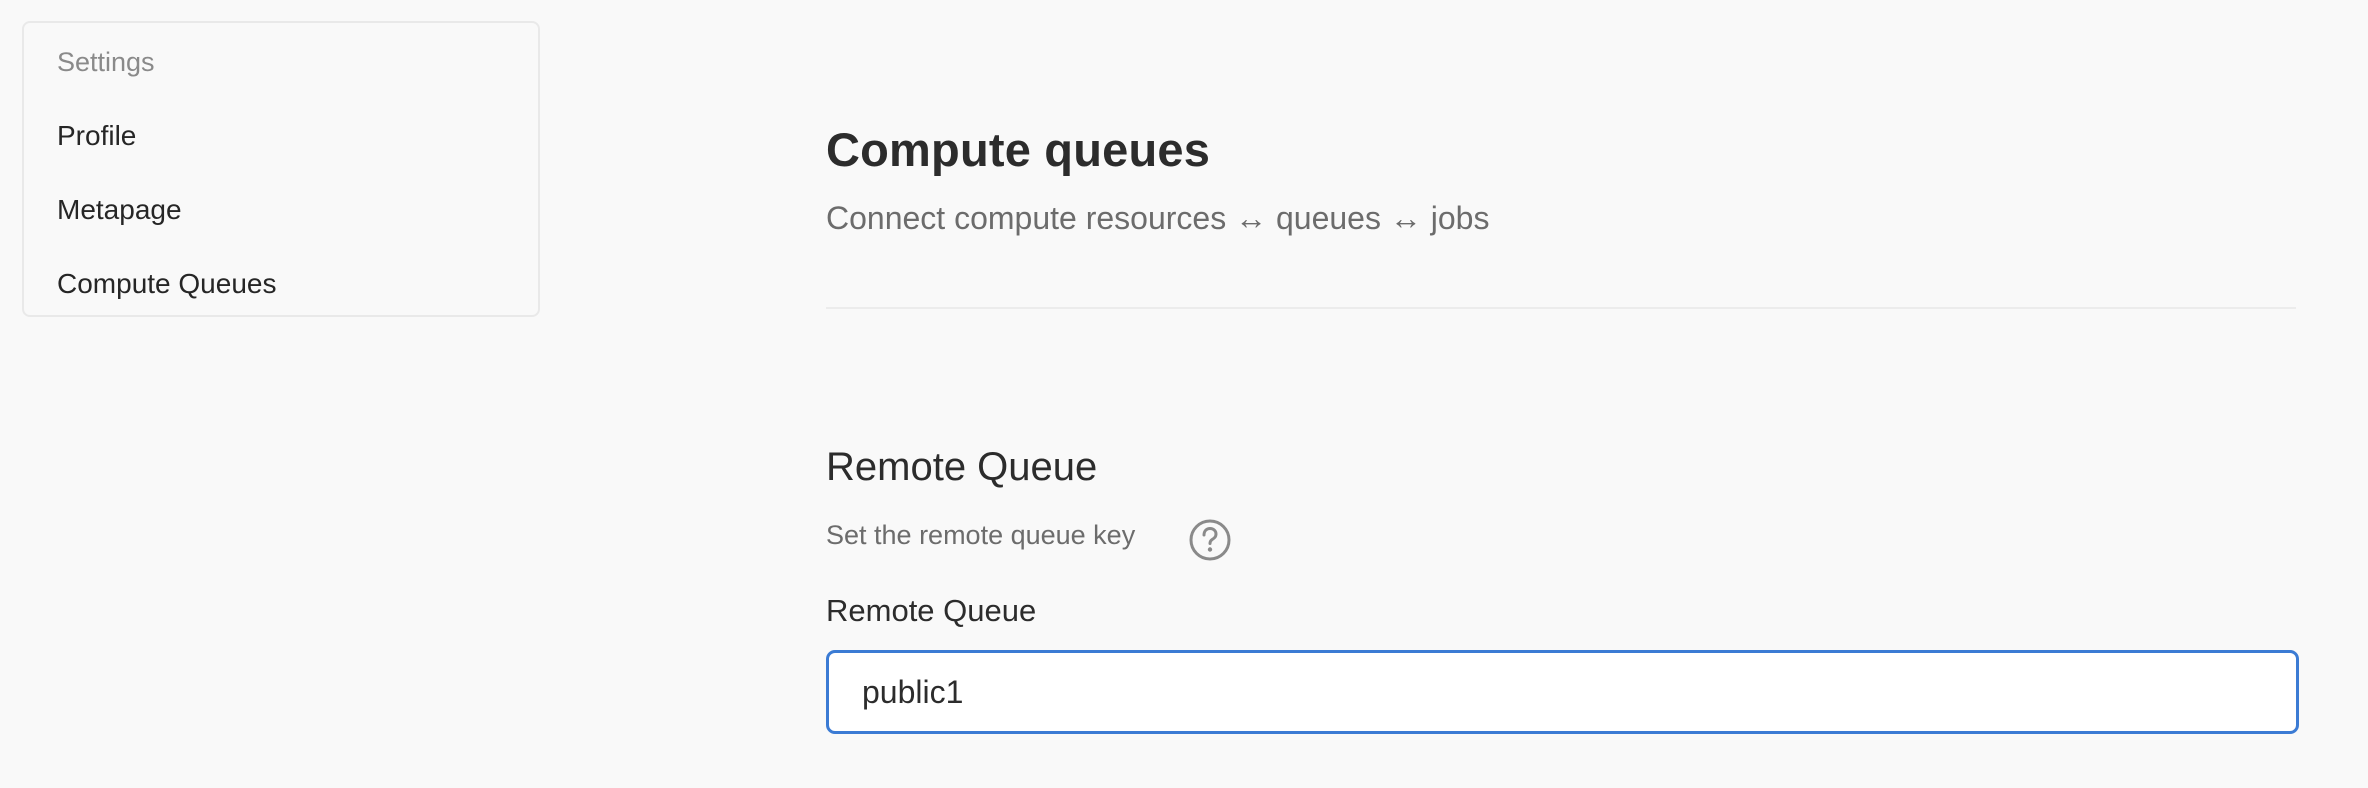 Image resolution: width=2368 pixels, height=788 pixels. What do you see at coordinates (1210, 540) in the screenshot?
I see `question-circle-icon` at bounding box center [1210, 540].